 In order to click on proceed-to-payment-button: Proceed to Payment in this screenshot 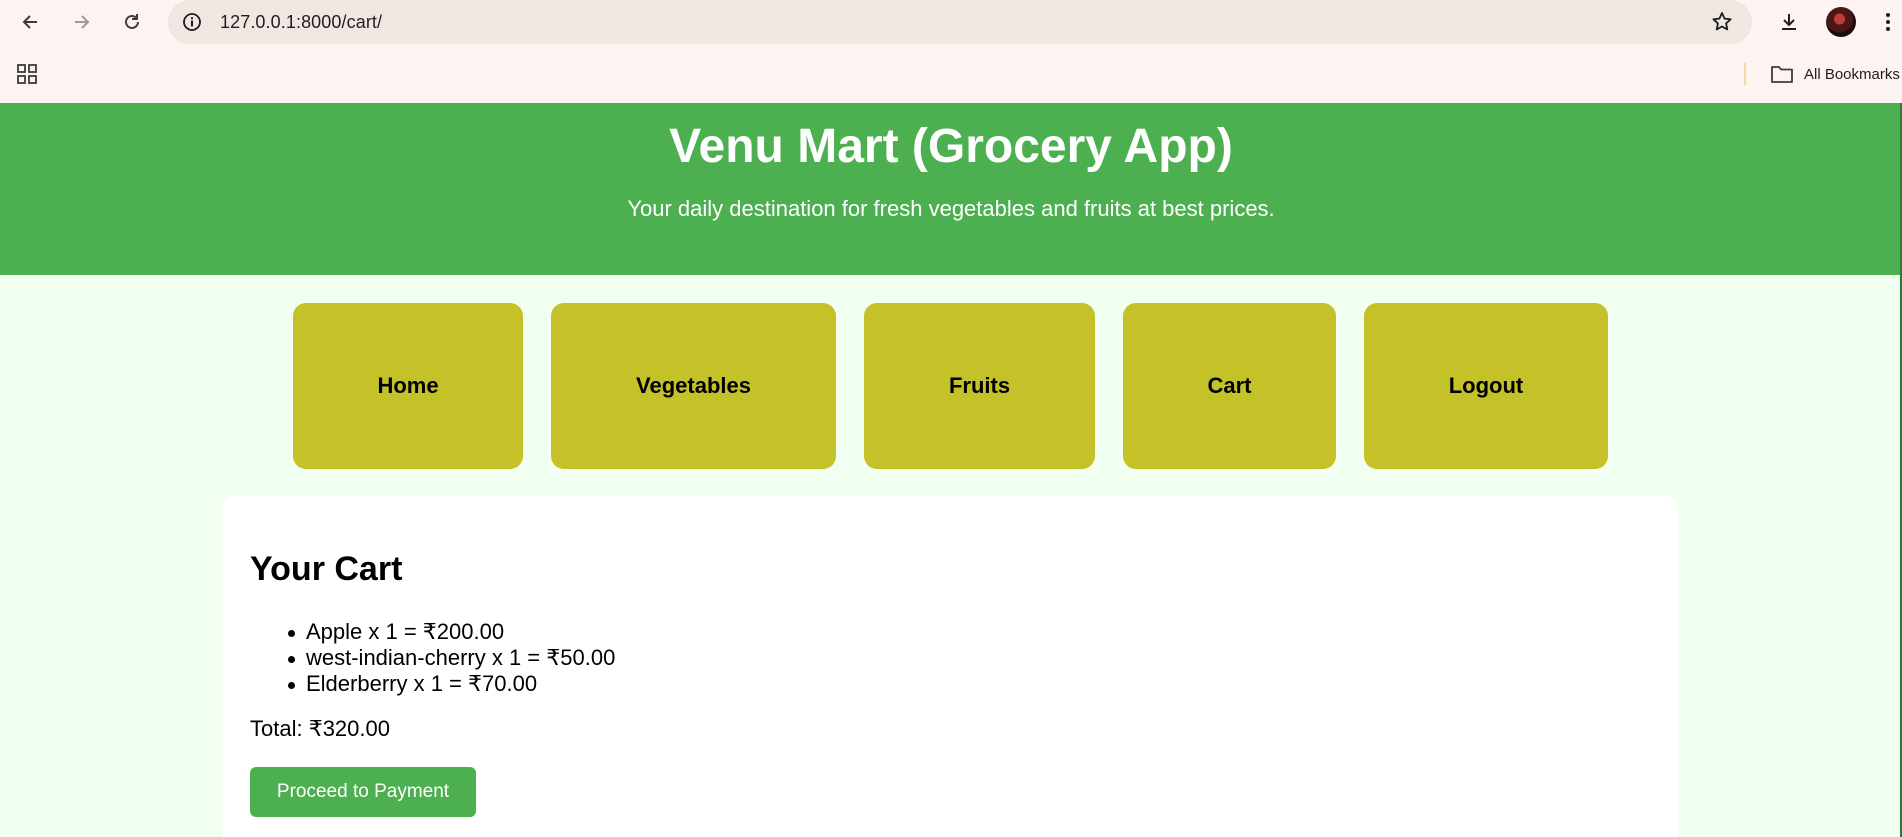, I will do `click(363, 792)`.